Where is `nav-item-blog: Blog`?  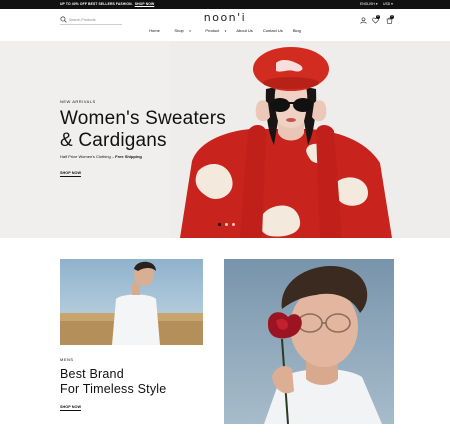
nav-item-blog: Blog is located at coordinates (297, 30).